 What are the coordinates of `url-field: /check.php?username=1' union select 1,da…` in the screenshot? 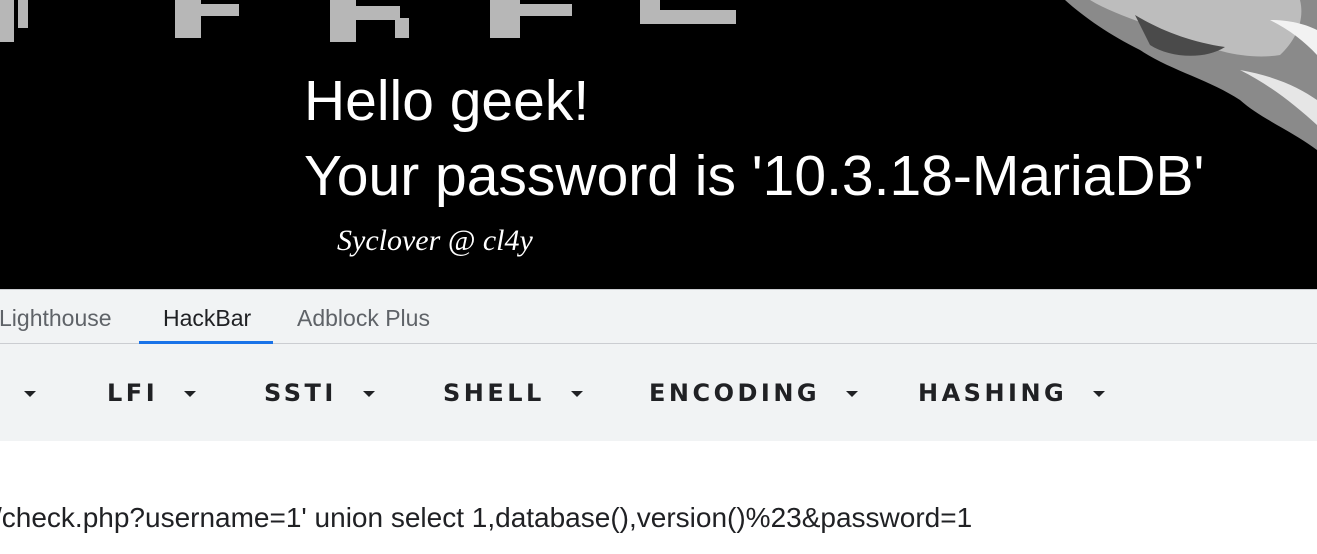 It's located at (486, 518).